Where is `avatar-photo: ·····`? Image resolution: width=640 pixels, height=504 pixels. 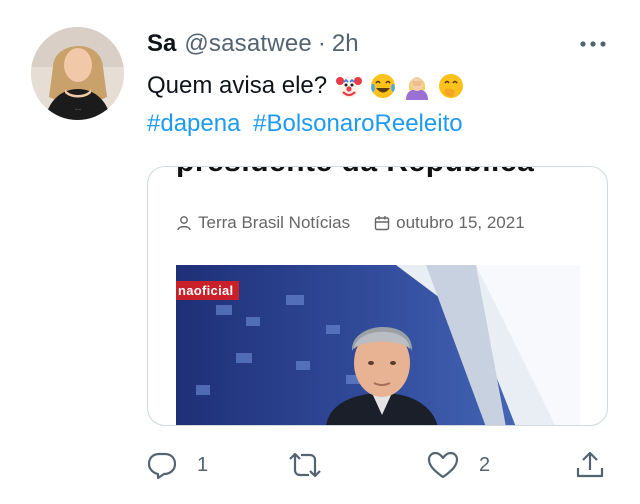 avatar-photo: ····· is located at coordinates (77, 73).